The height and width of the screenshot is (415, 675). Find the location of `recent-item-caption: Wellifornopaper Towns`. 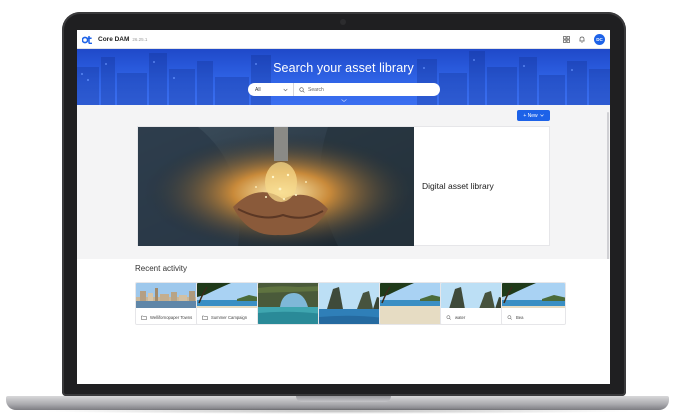

recent-item-caption: Wellifornopaper Towns is located at coordinates (167, 316).